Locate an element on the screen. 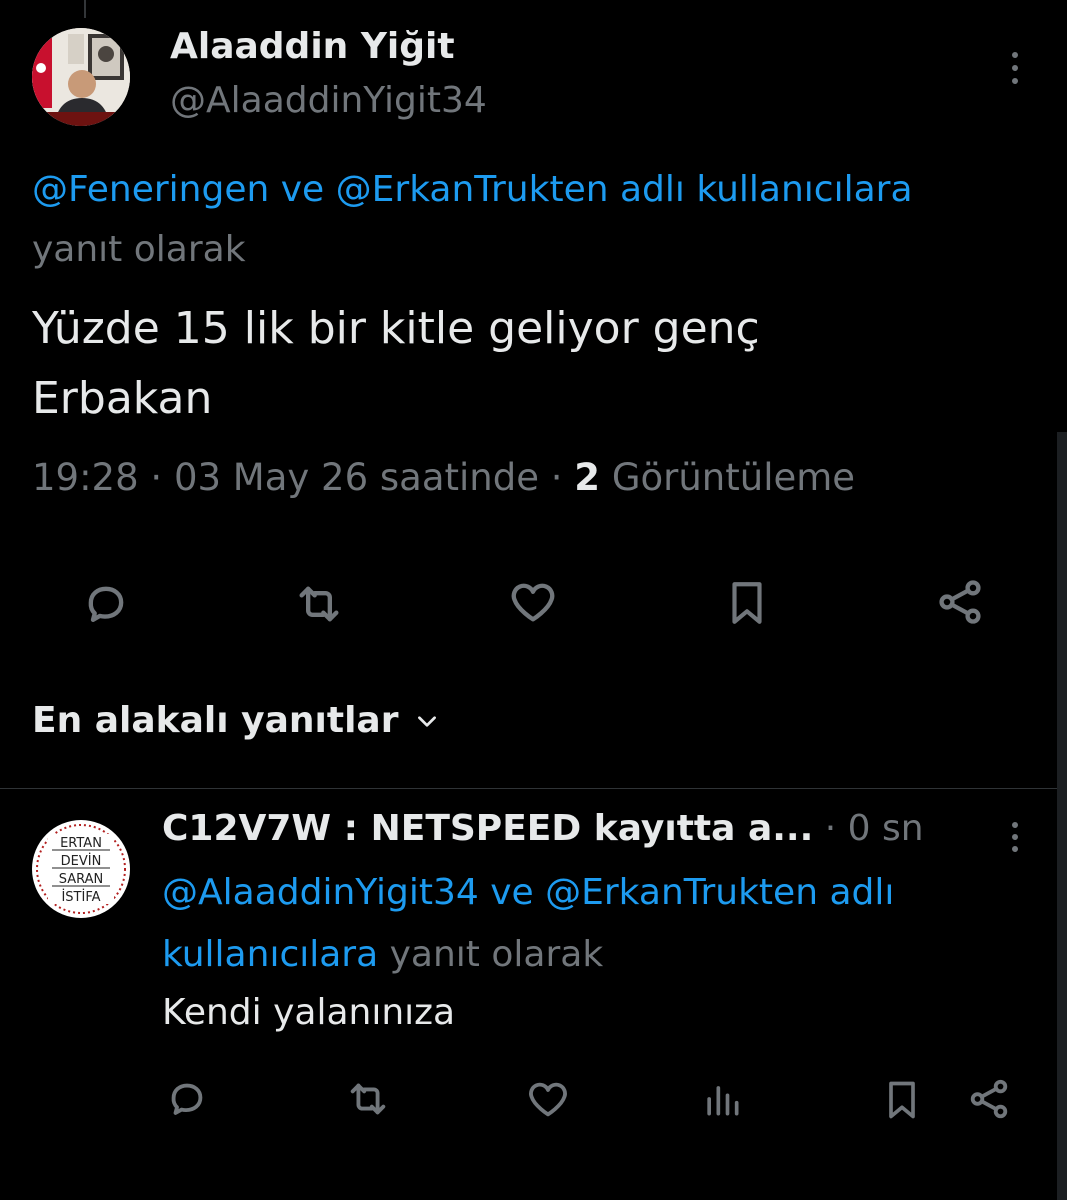  avatar-text: SARAN is located at coordinates (81, 879).